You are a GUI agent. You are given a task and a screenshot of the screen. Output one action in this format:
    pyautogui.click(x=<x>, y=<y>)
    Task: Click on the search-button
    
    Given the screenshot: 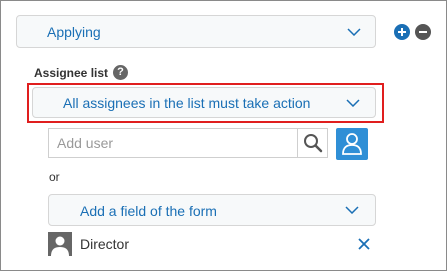 What is the action you would take?
    pyautogui.click(x=312, y=143)
    